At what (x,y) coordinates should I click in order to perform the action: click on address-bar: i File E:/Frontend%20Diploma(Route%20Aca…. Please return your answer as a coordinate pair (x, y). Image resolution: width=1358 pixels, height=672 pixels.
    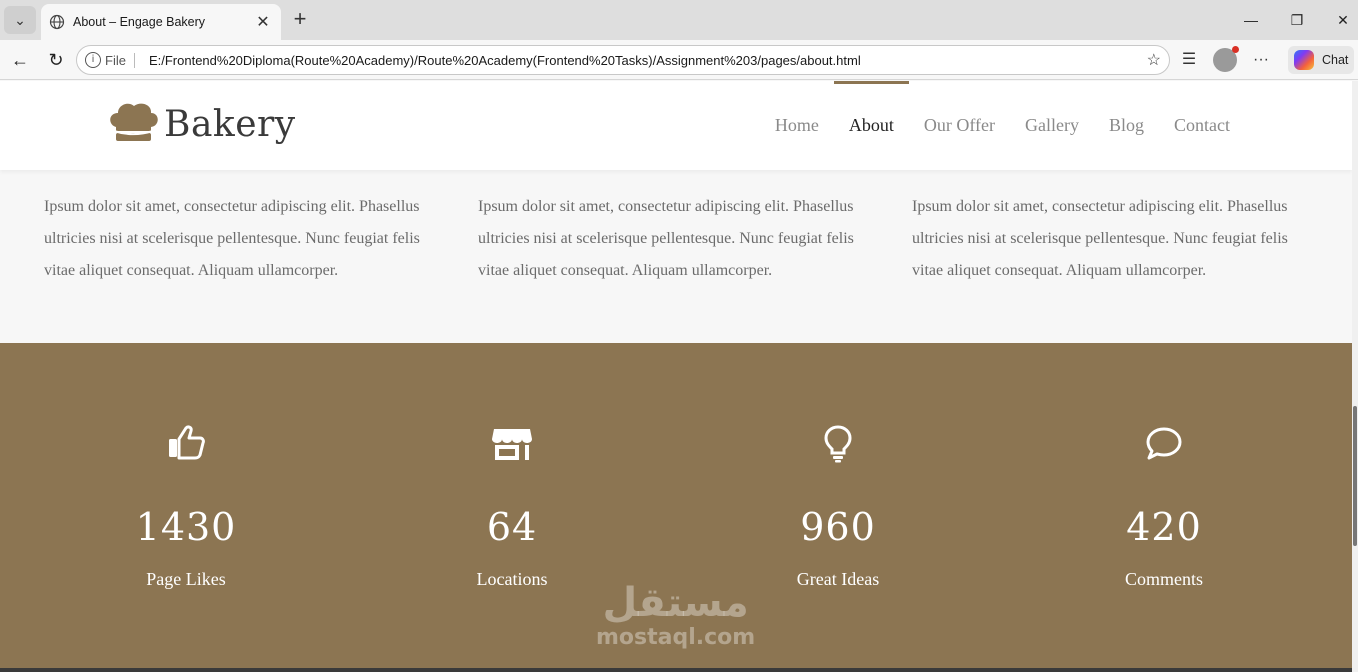
    Looking at the image, I should click on (623, 60).